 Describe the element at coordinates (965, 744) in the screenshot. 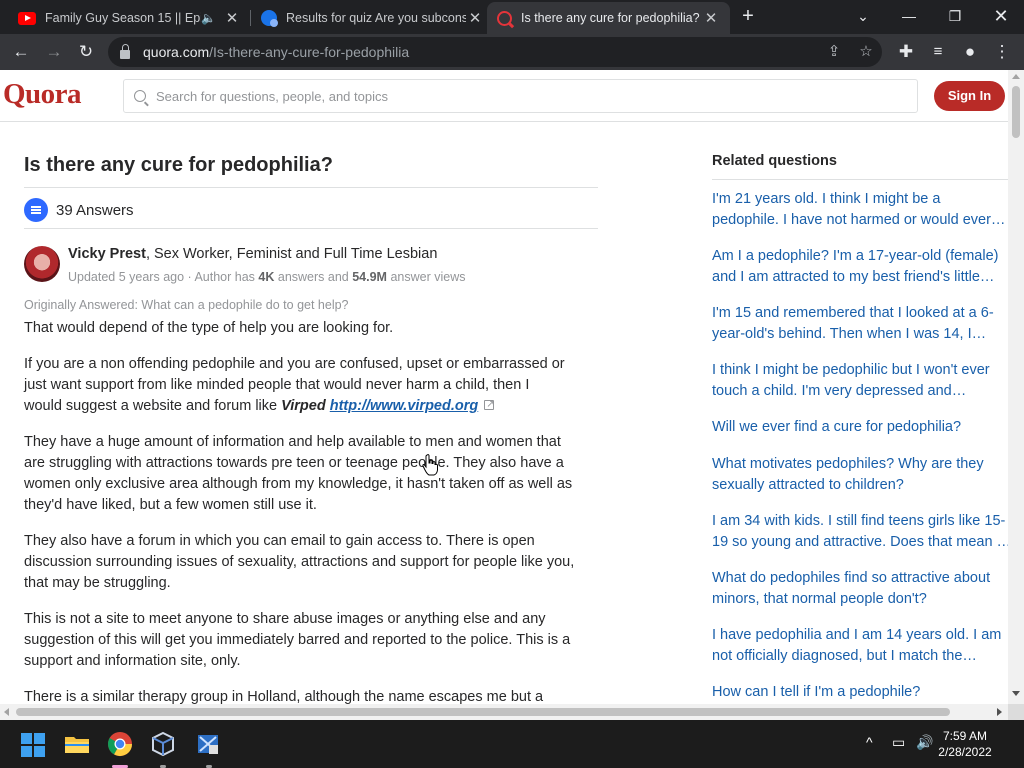

I see `taskbar-clock: 7:59 AM 2/28/2022` at that location.